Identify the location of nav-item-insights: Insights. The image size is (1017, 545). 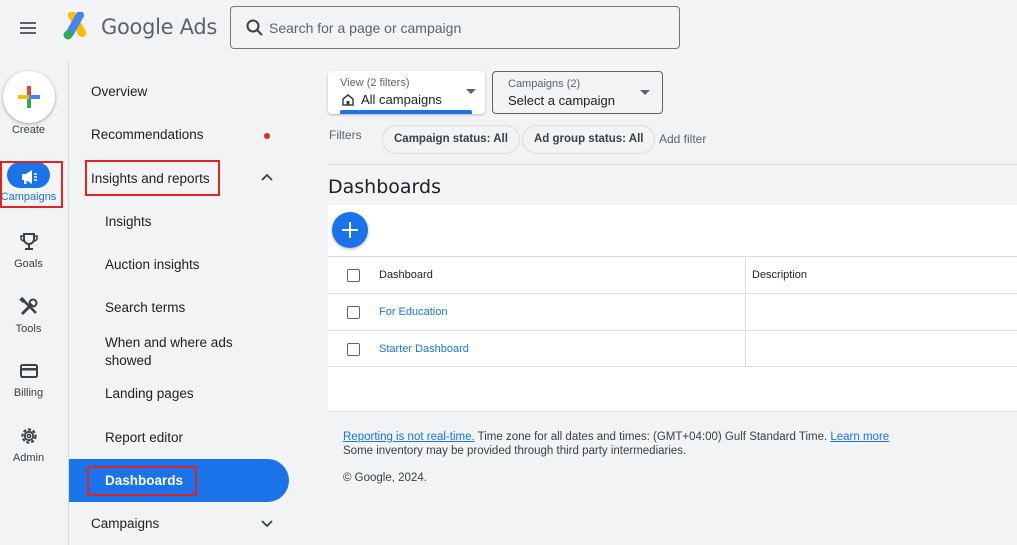
(179, 221).